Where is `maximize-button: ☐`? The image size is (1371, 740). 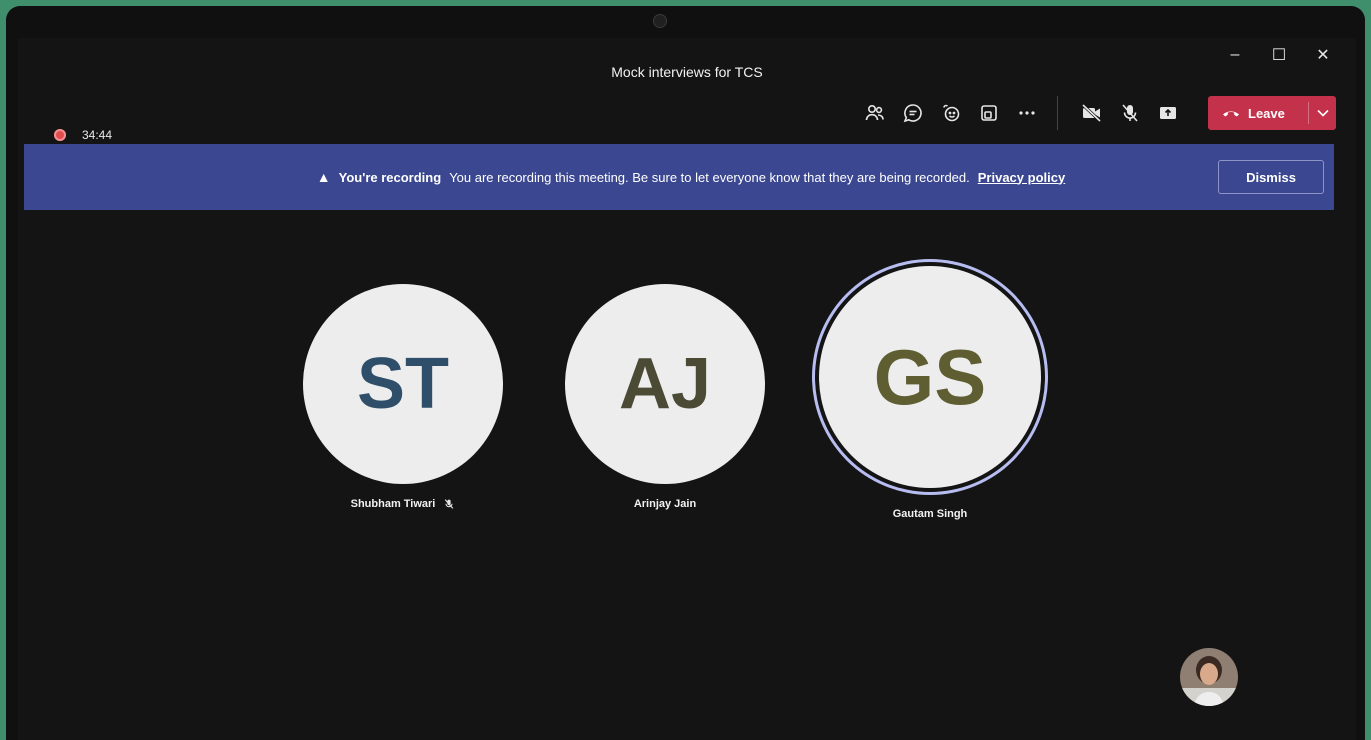 maximize-button: ☐ is located at coordinates (1279, 55).